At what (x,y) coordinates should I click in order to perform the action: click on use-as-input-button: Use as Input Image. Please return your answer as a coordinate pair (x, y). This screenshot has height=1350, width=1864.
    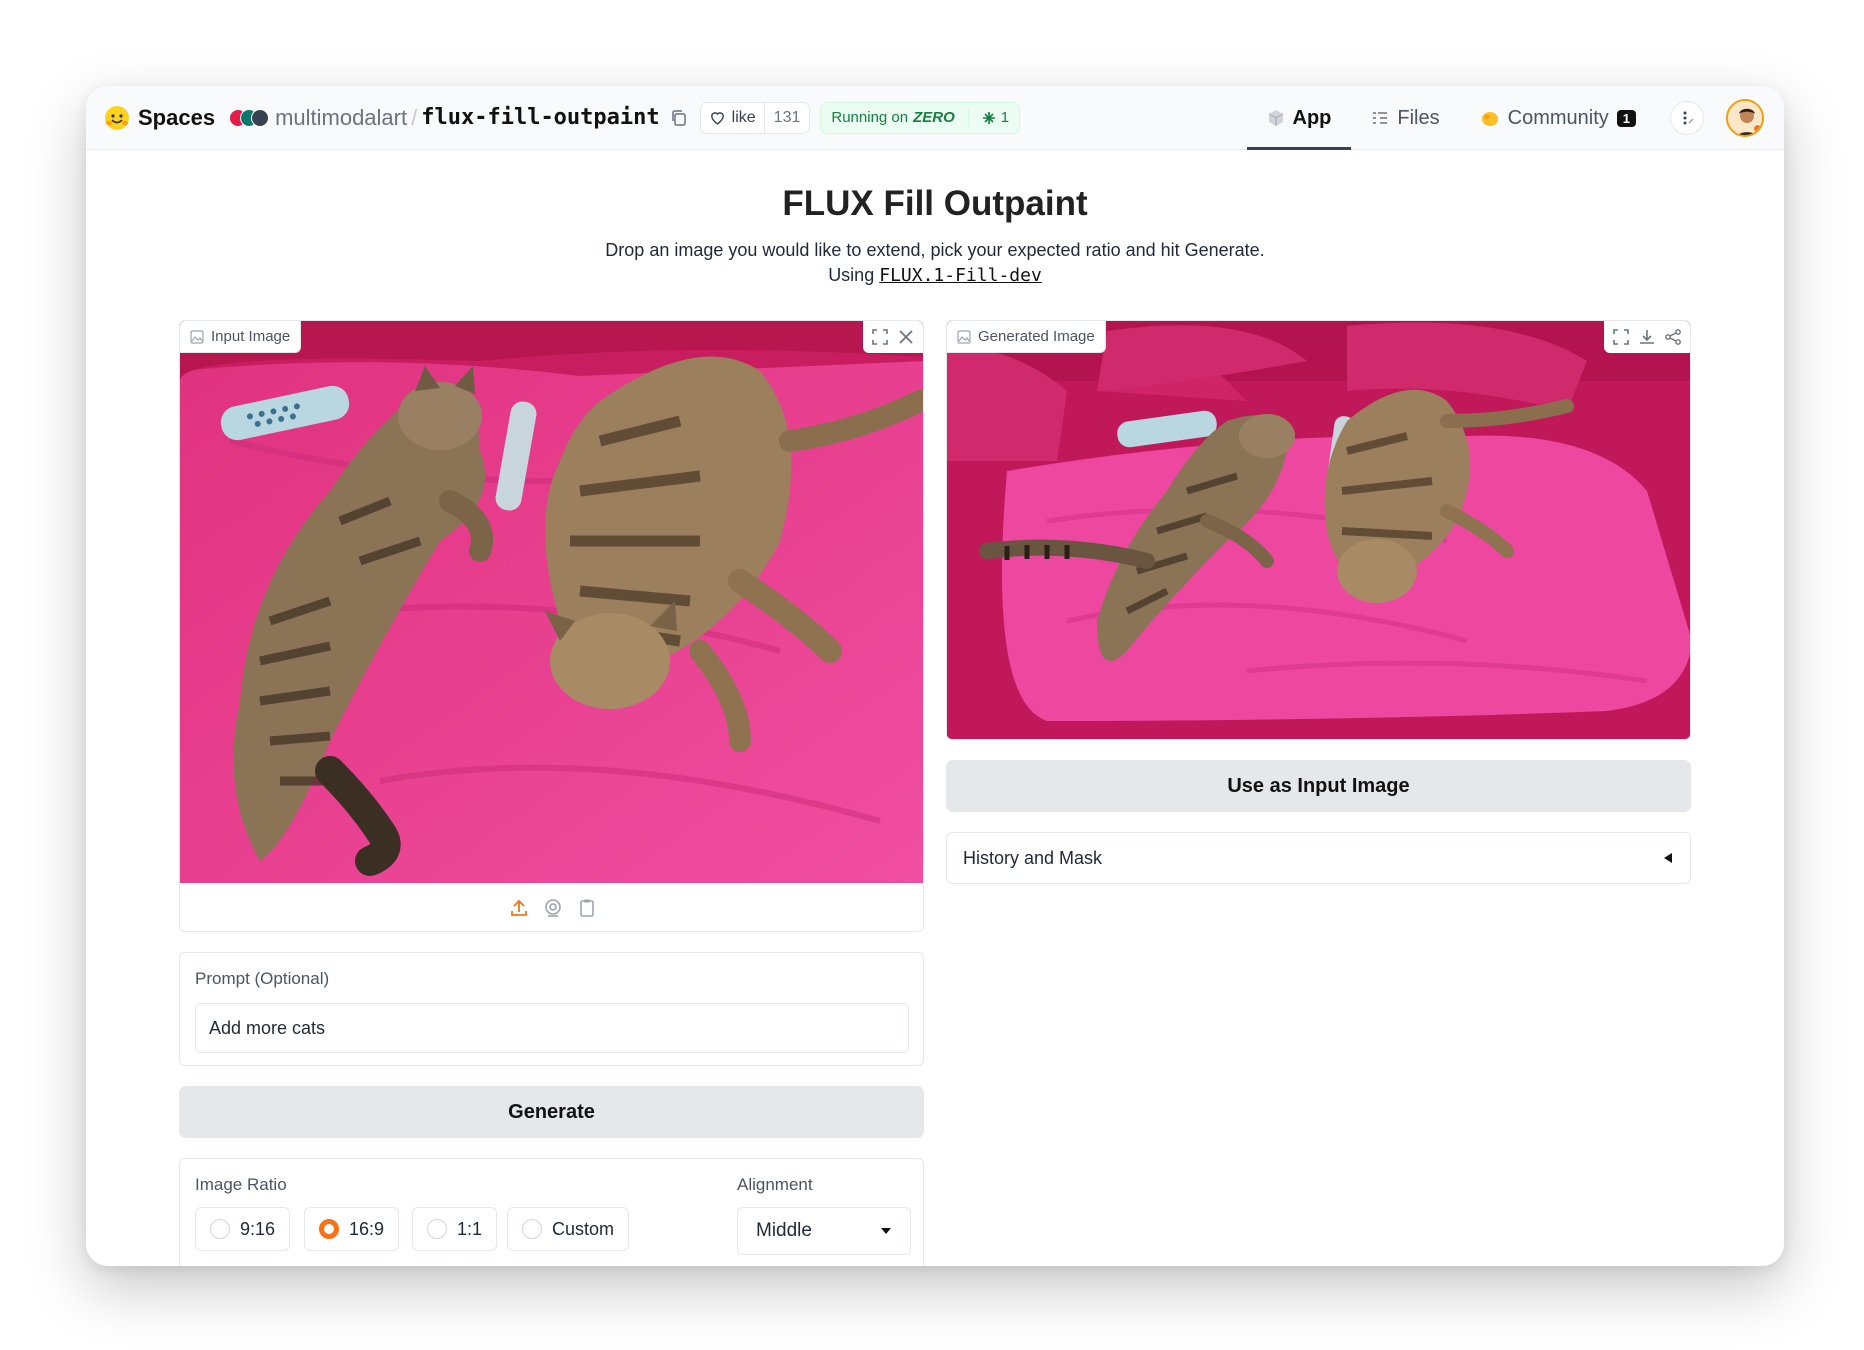
    Looking at the image, I should click on (1318, 786).